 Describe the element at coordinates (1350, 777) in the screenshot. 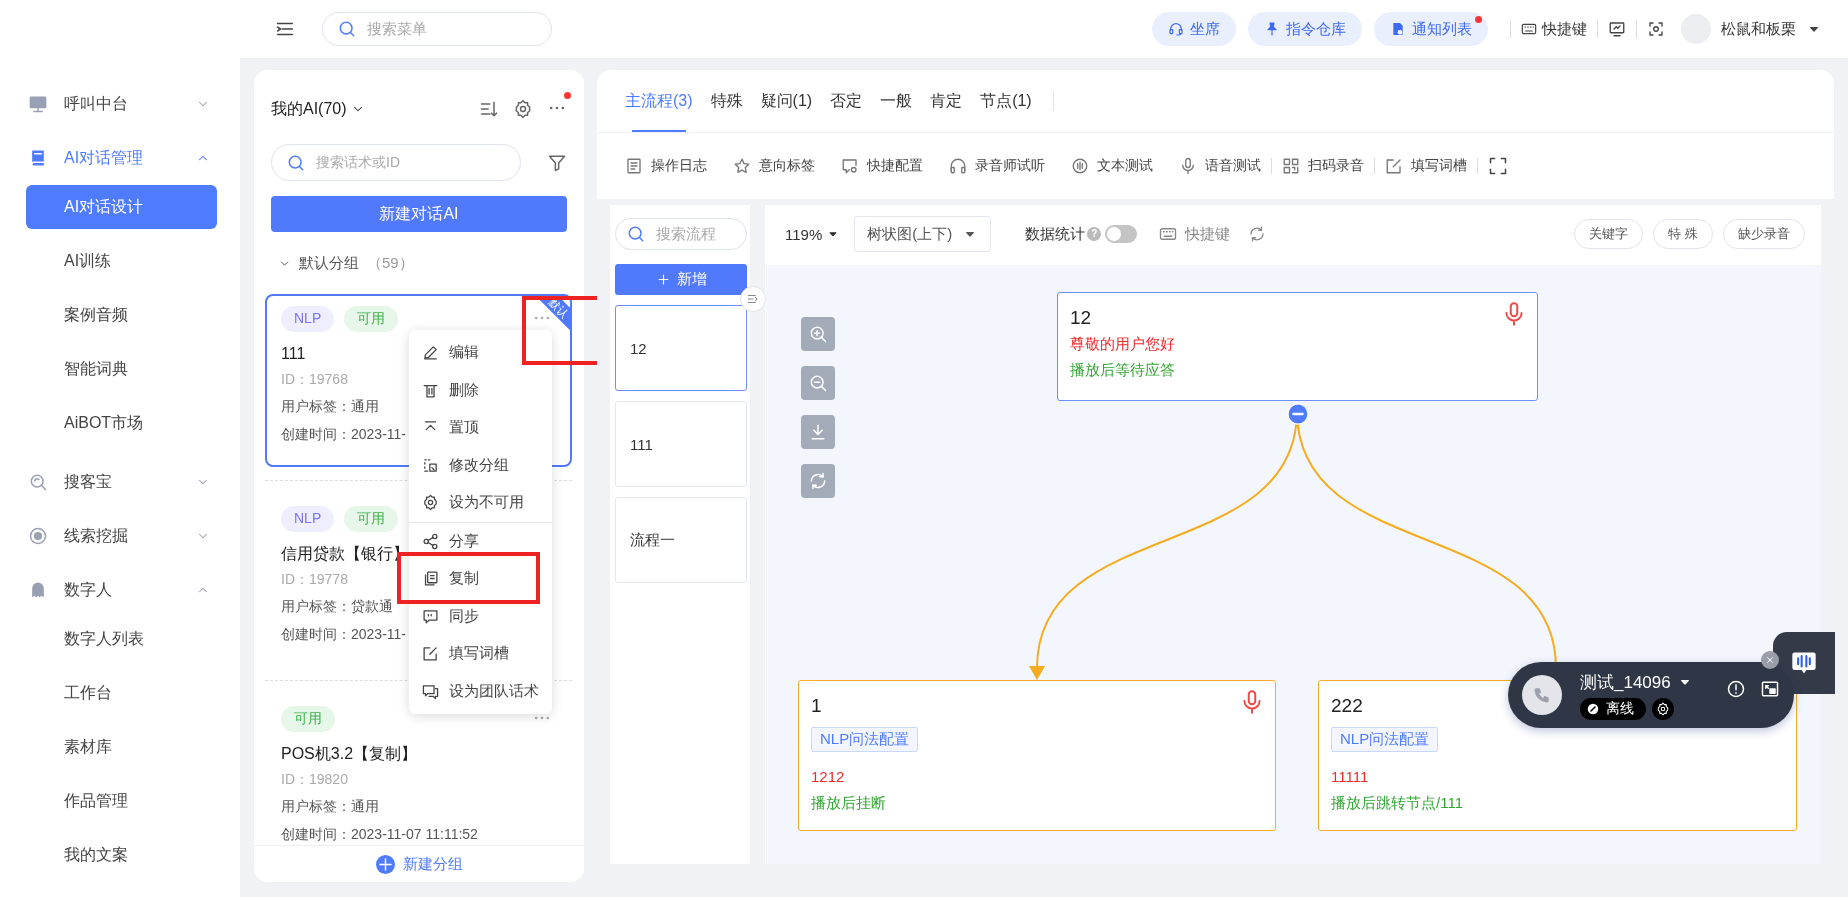

I see `speech-text: 11111` at that location.